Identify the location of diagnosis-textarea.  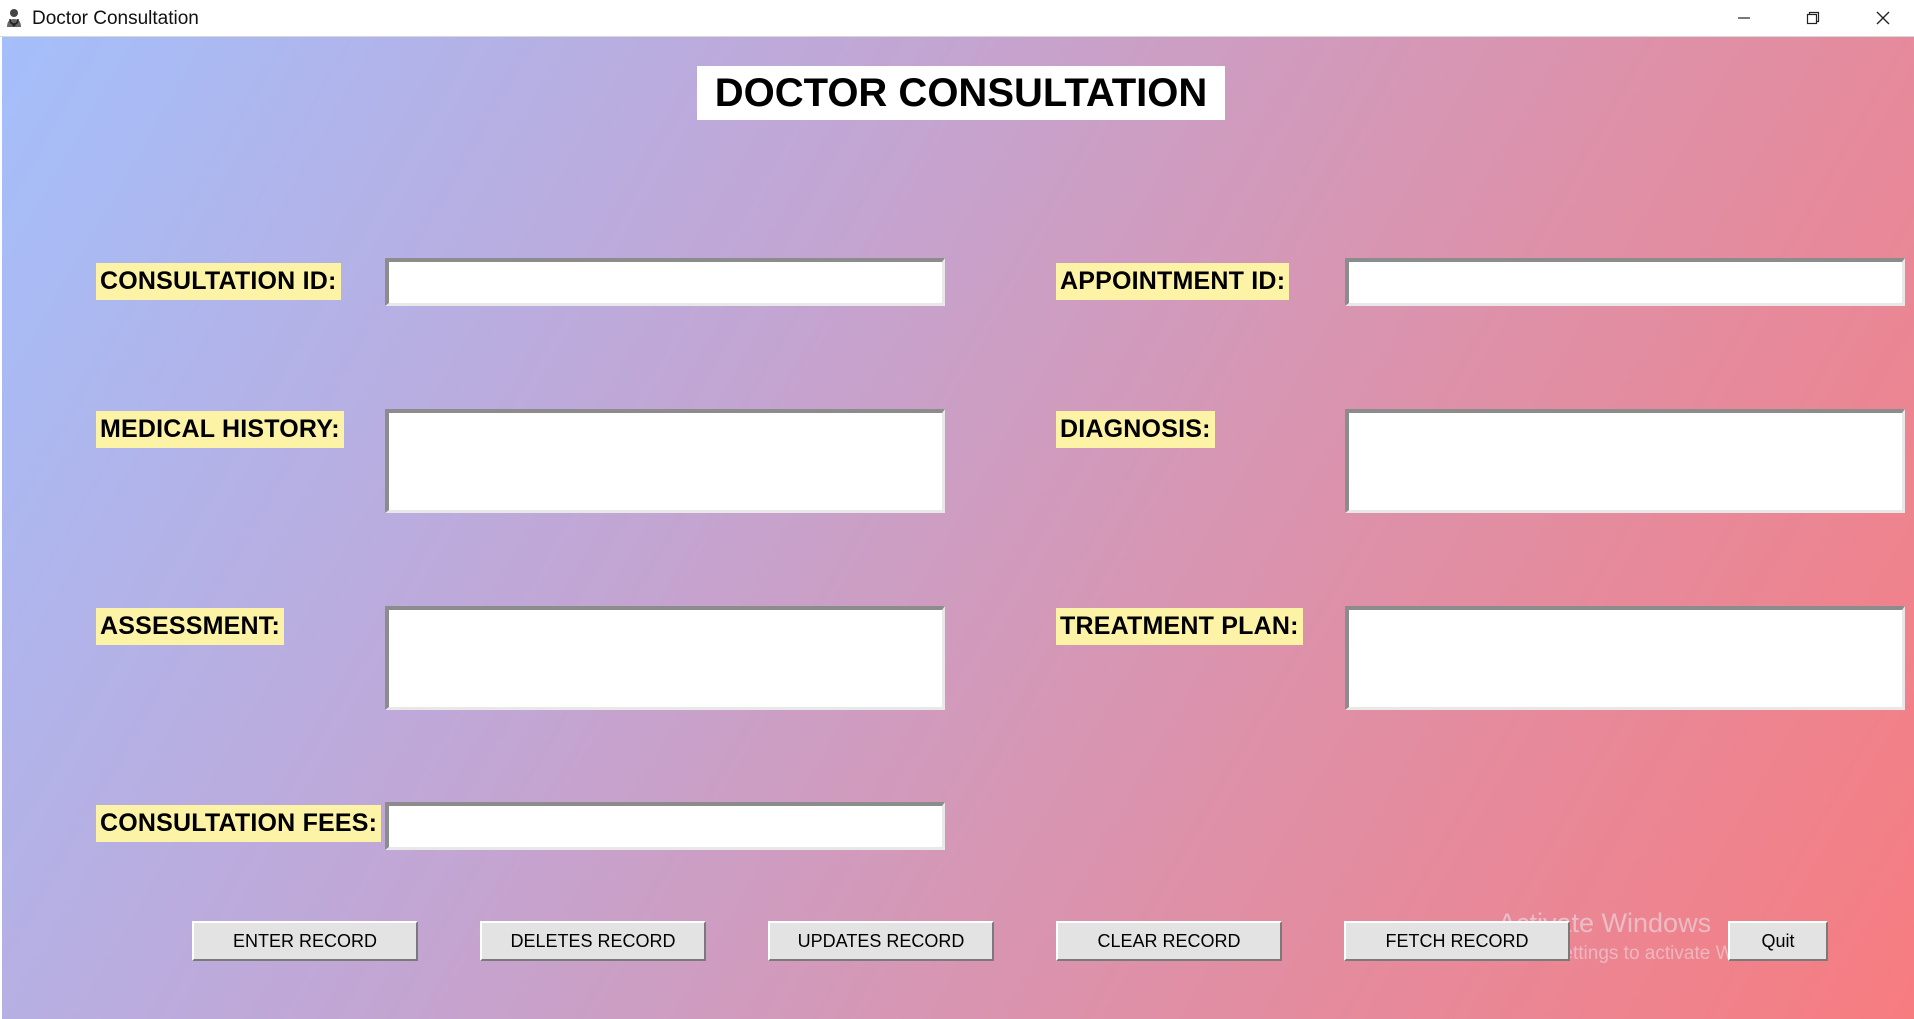
(1625, 461).